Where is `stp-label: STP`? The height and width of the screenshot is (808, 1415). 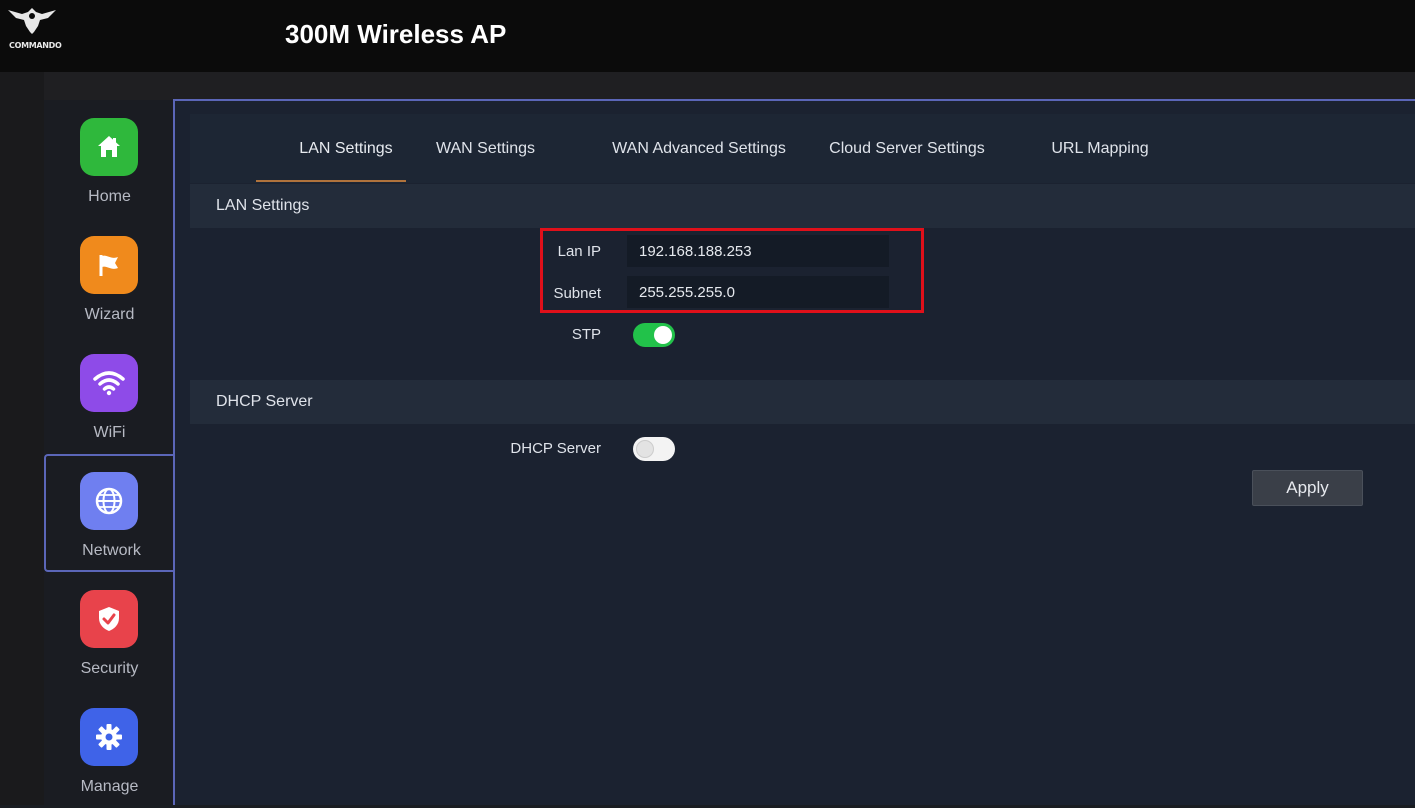 stp-label: STP is located at coordinates (586, 334).